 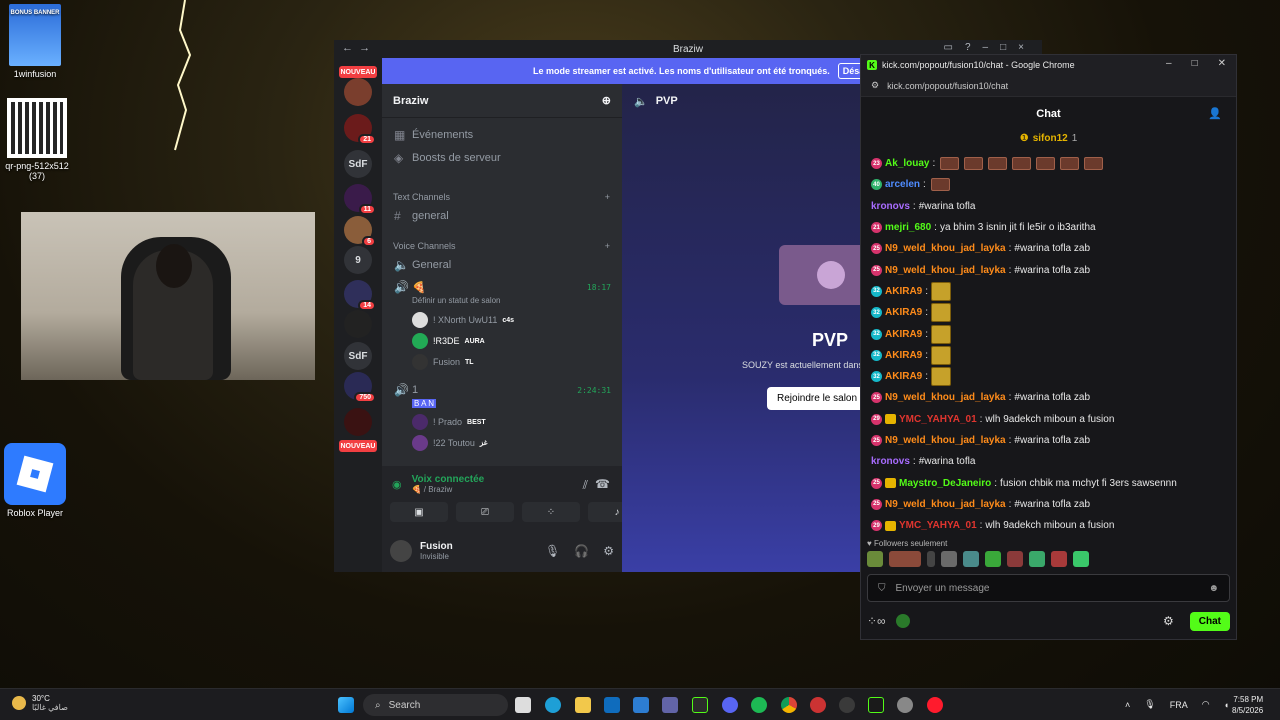 I want to click on chat-input: ⛉ Envoyer un message ☻, so click(x=1048, y=588).